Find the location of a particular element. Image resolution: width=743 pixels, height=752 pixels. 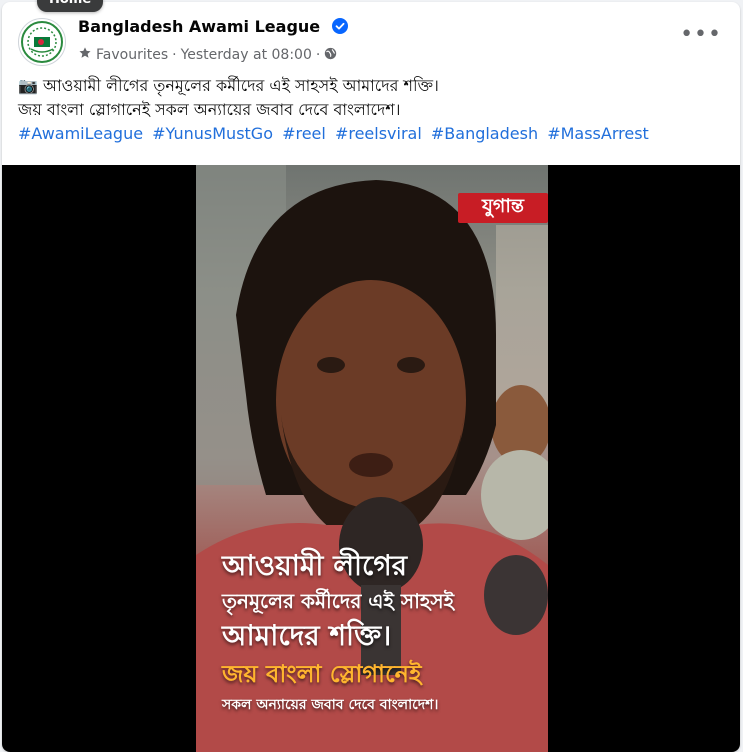

caption-line-5: সকল অন্যায়ের জবাব দেবে বাংলাদেশ। is located at coordinates (330, 705).